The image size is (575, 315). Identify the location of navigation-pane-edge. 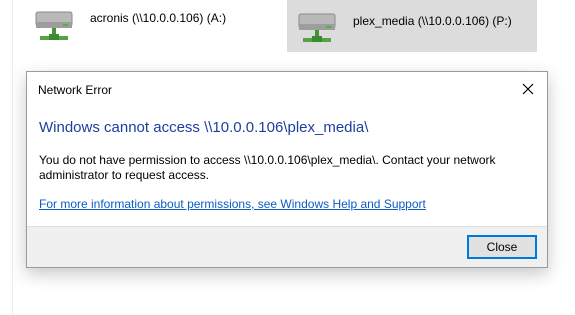
(6, 157).